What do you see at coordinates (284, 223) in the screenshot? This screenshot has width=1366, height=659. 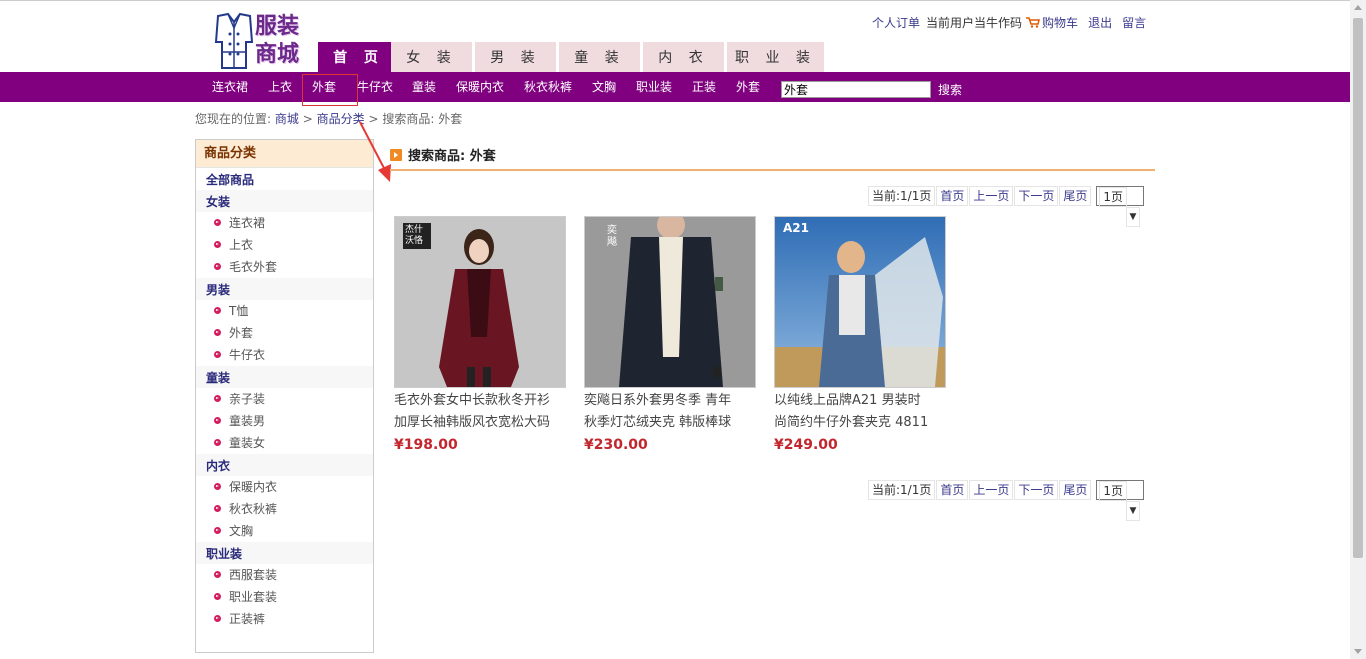 I see `sidebar-item: 连衣裙` at bounding box center [284, 223].